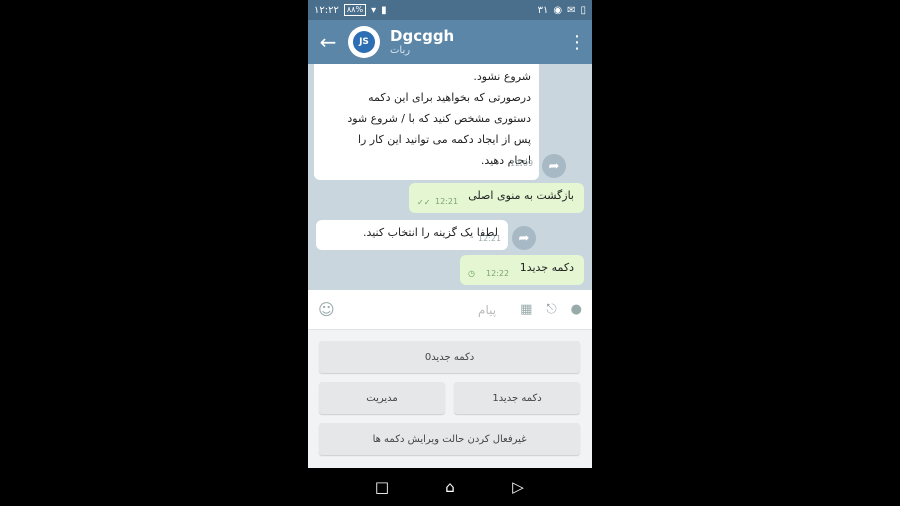 The image size is (900, 506). What do you see at coordinates (505, 160) in the screenshot?
I see `message-line: انجام دهید.` at bounding box center [505, 160].